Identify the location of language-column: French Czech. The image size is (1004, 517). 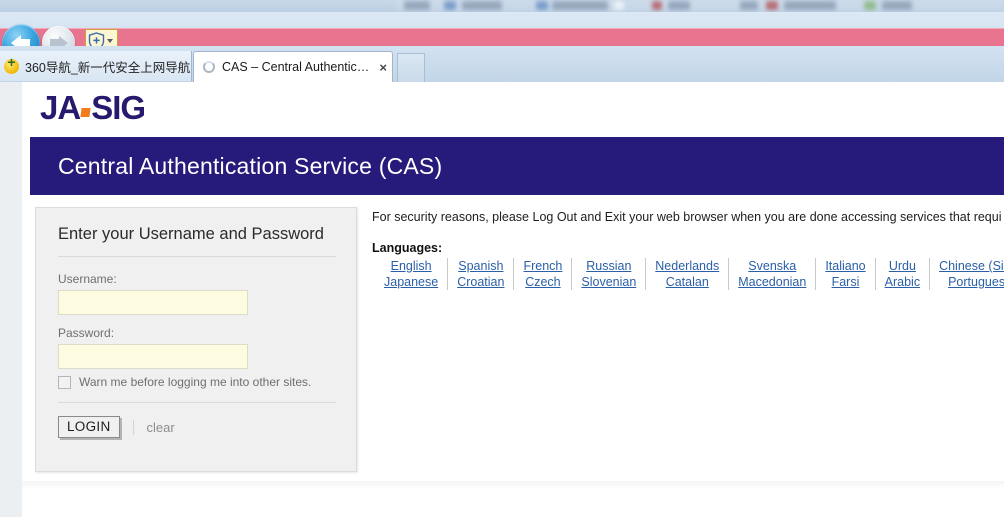
(543, 274).